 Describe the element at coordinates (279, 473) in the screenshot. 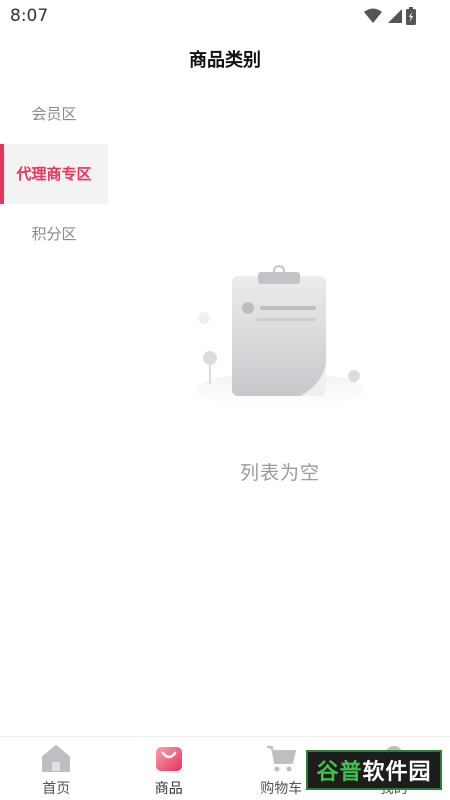

I see `empty-state-text: 列表为空` at that location.